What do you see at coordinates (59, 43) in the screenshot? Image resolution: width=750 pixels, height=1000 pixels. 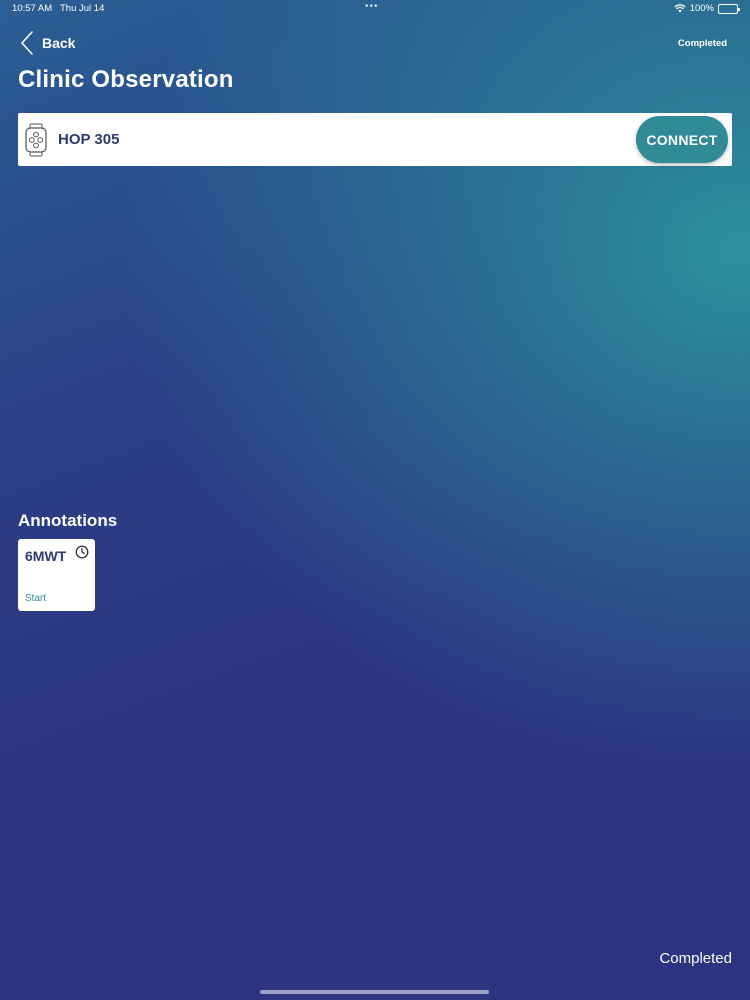 I see `back-label: Back` at bounding box center [59, 43].